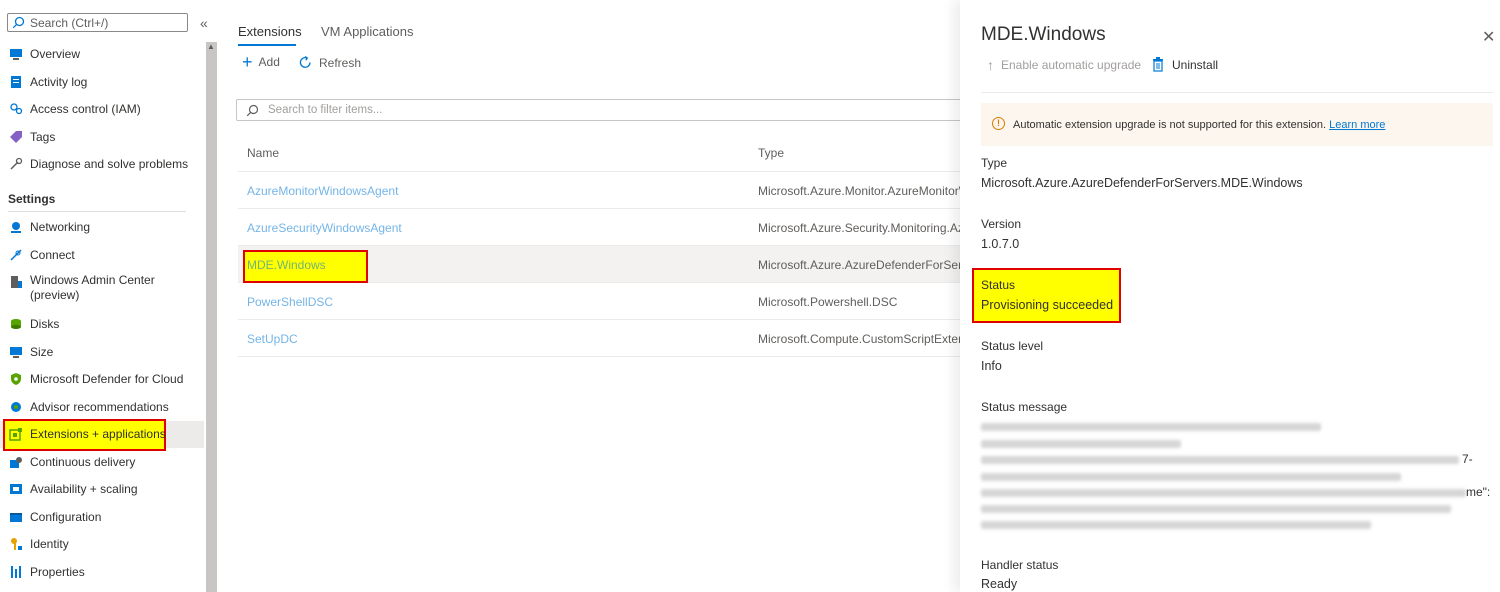 This screenshot has width=1500, height=592. Describe the element at coordinates (16, 407) in the screenshot. I see `cloud-icon` at that location.